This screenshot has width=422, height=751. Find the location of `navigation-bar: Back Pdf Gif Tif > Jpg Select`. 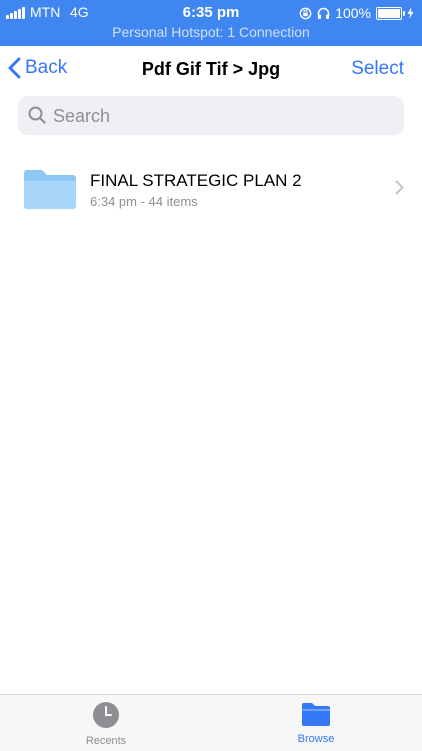

navigation-bar: Back Pdf Gif Tif > Jpg Select is located at coordinates (211, 70).